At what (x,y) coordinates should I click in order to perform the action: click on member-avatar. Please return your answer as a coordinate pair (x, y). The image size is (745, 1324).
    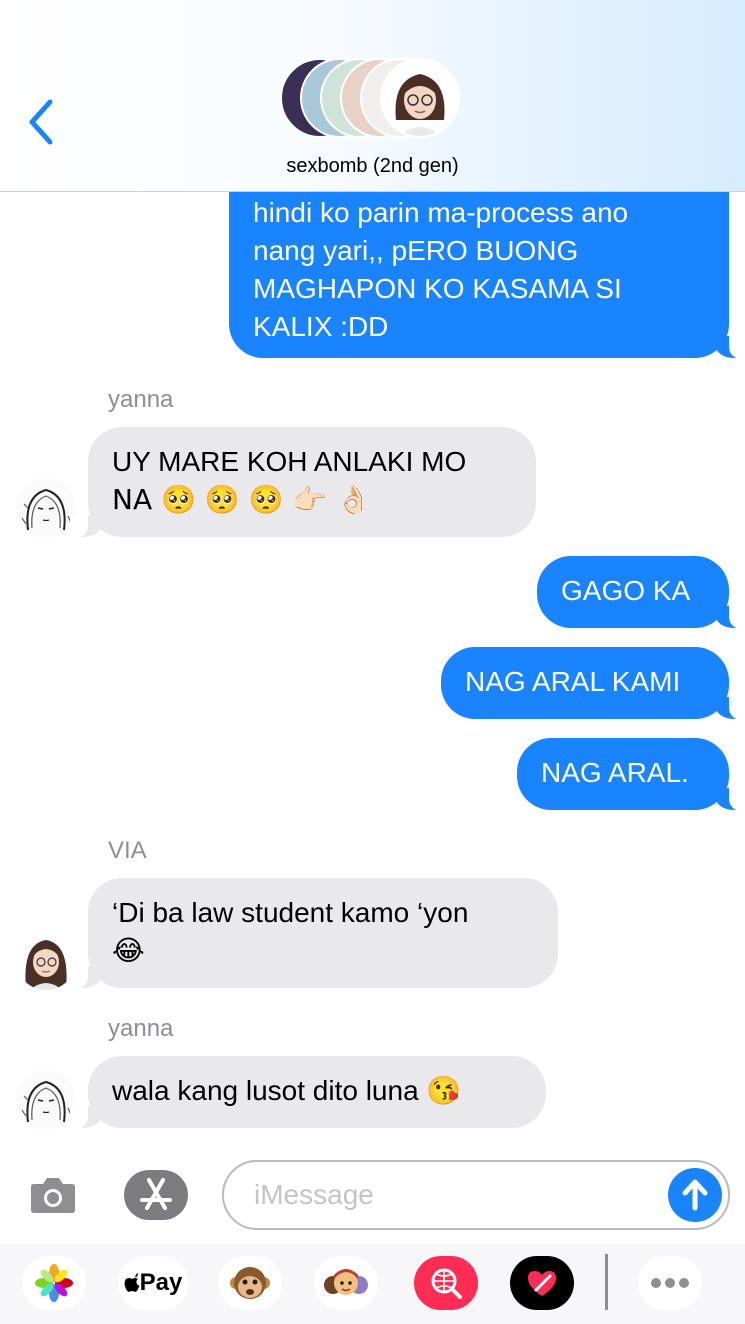
    Looking at the image, I should click on (420, 98).